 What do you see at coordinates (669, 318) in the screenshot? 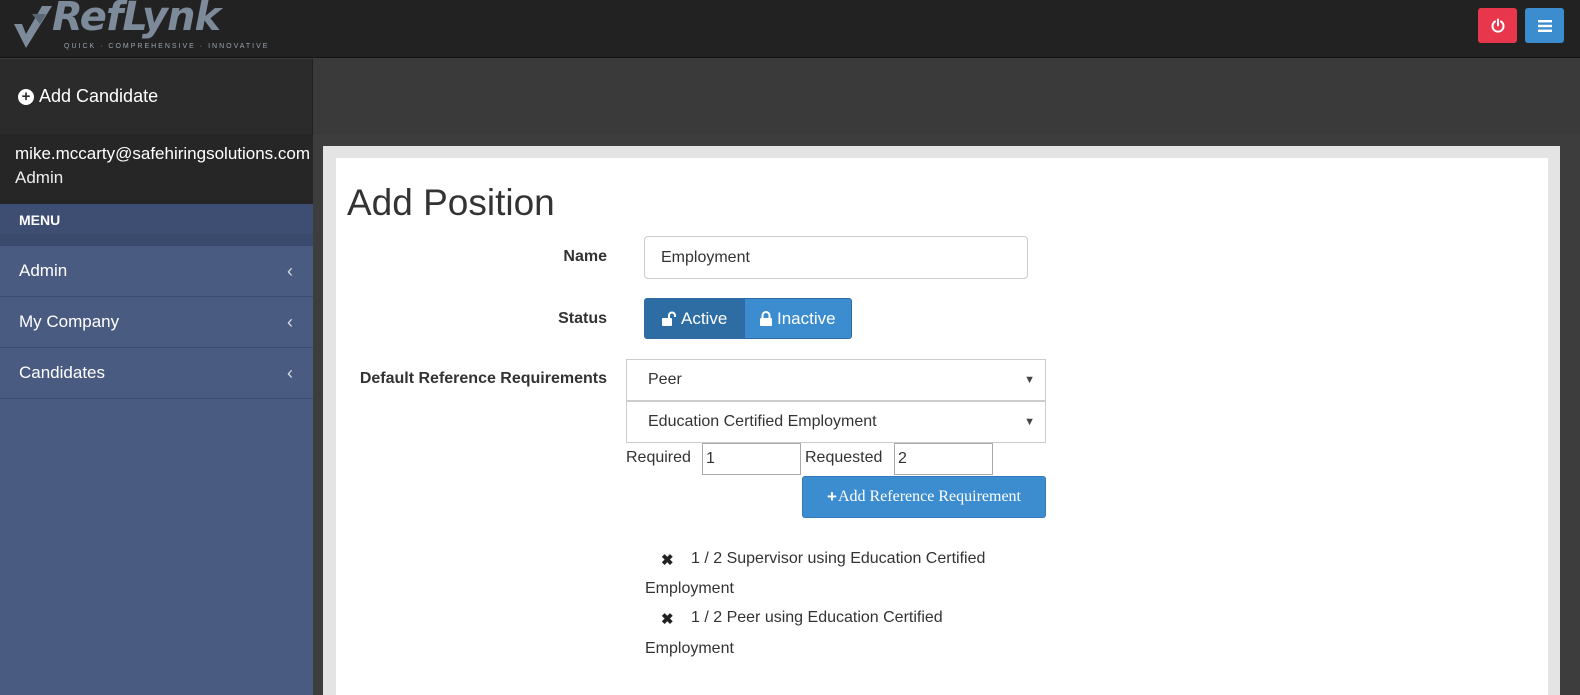
I see `unlock-icon` at bounding box center [669, 318].